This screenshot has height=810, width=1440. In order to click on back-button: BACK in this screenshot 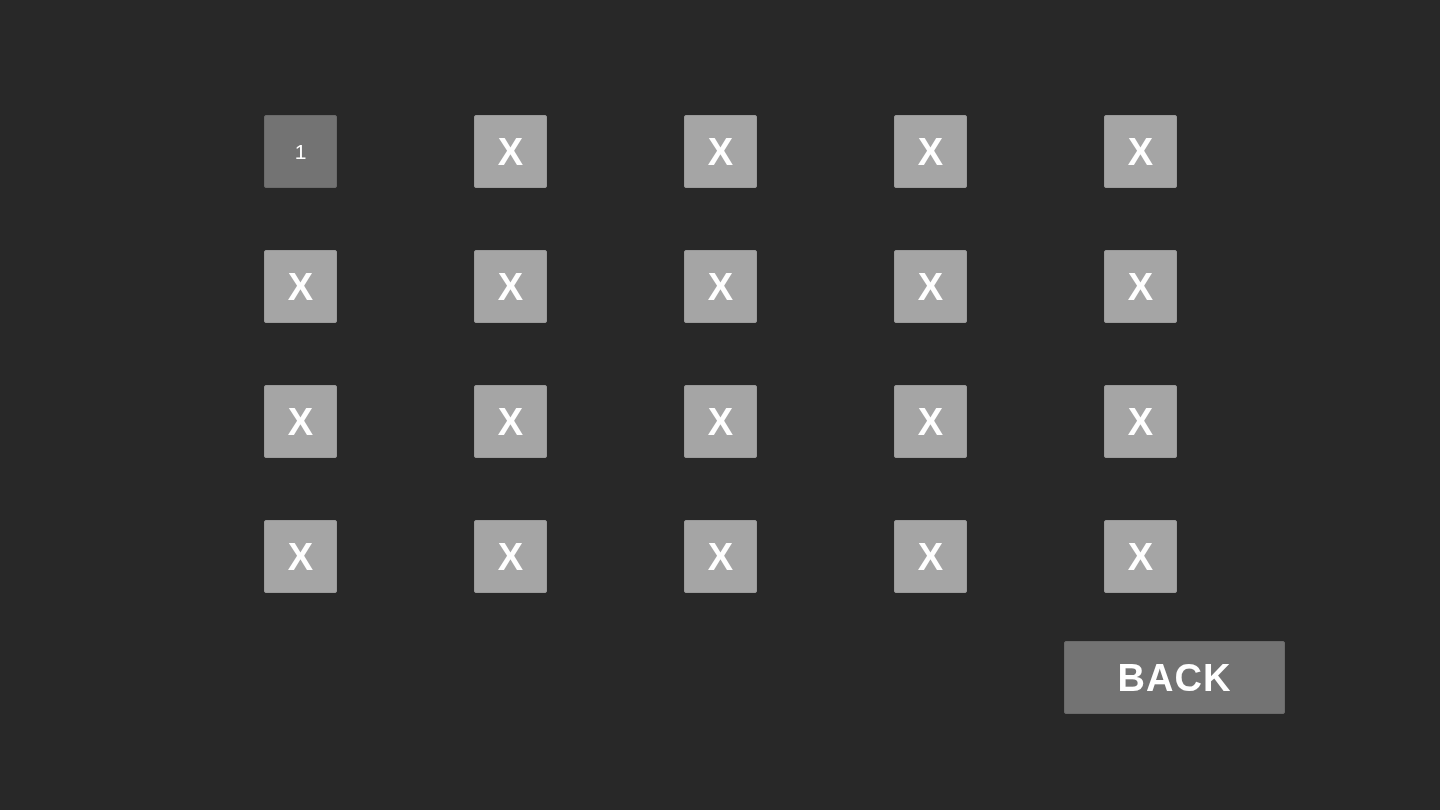, I will do `click(1174, 677)`.